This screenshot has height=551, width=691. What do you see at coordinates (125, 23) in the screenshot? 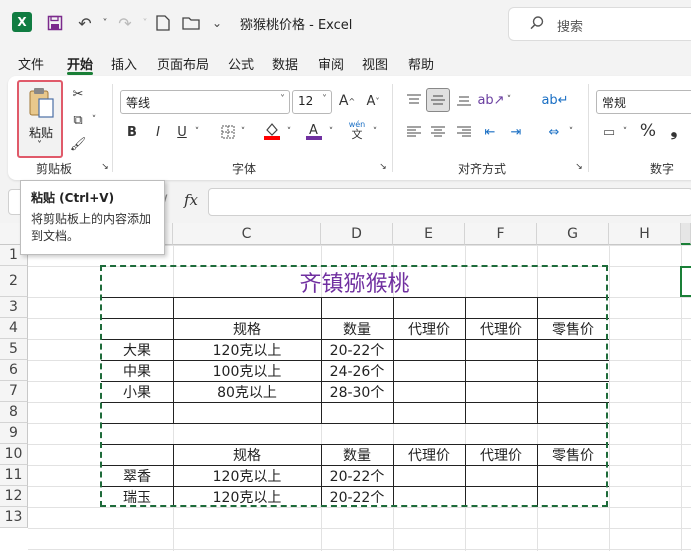
I see `redo-icon: ↷` at bounding box center [125, 23].